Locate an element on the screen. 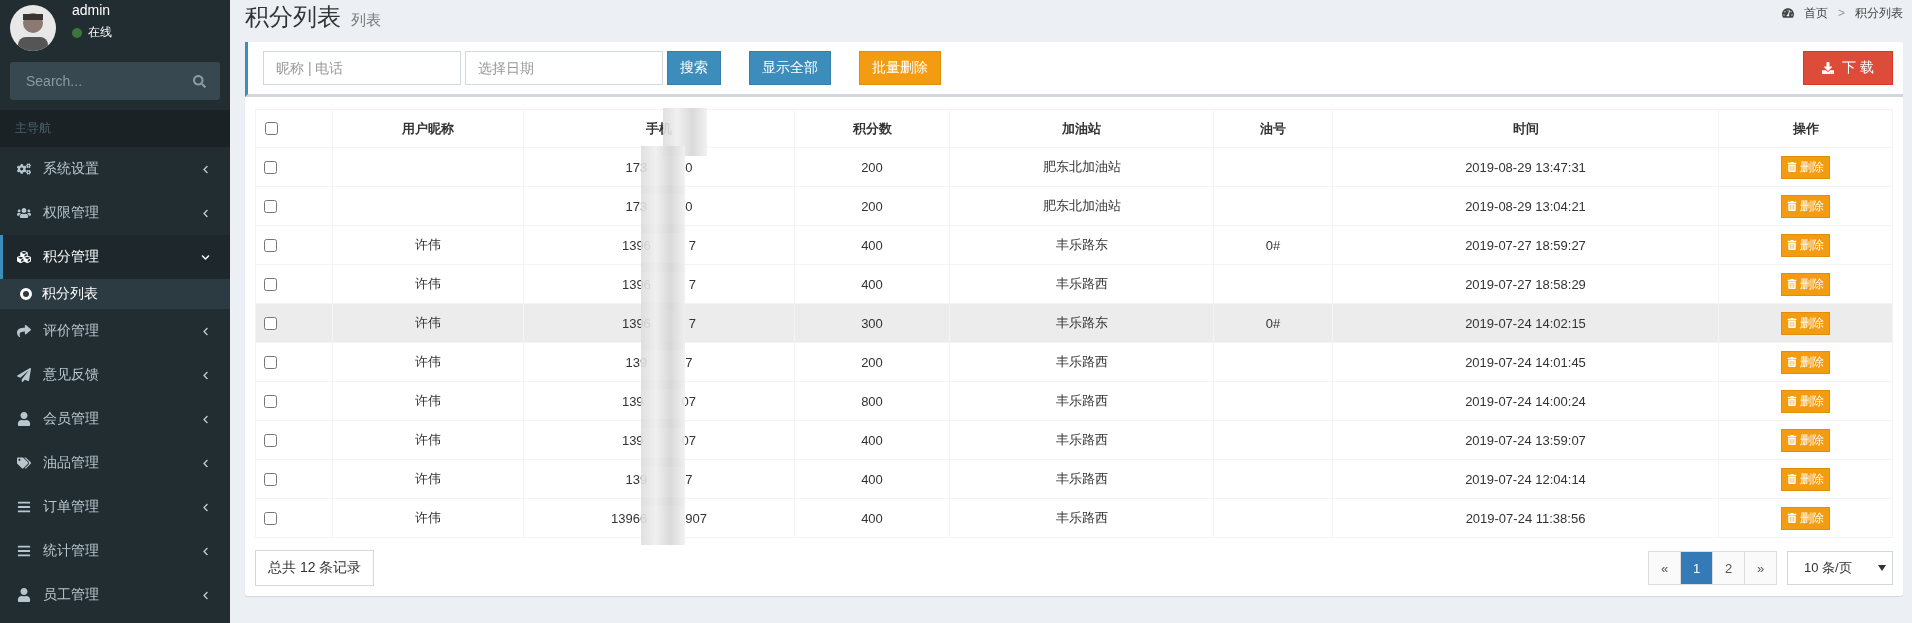 This screenshot has height=623, width=1912. time-text: 2019-07-24 14:02:15 is located at coordinates (1525, 323).